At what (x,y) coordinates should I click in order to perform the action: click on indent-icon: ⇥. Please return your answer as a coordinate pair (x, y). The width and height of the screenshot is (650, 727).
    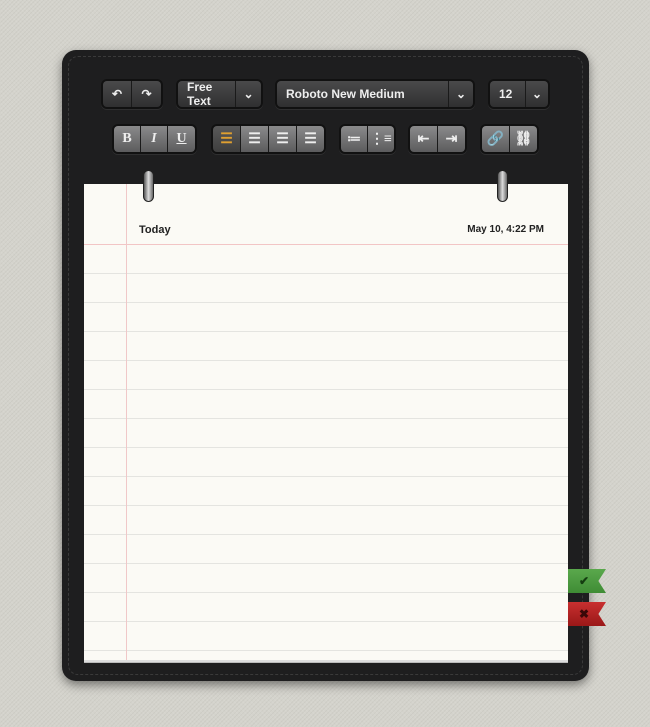
    Looking at the image, I should click on (451, 139).